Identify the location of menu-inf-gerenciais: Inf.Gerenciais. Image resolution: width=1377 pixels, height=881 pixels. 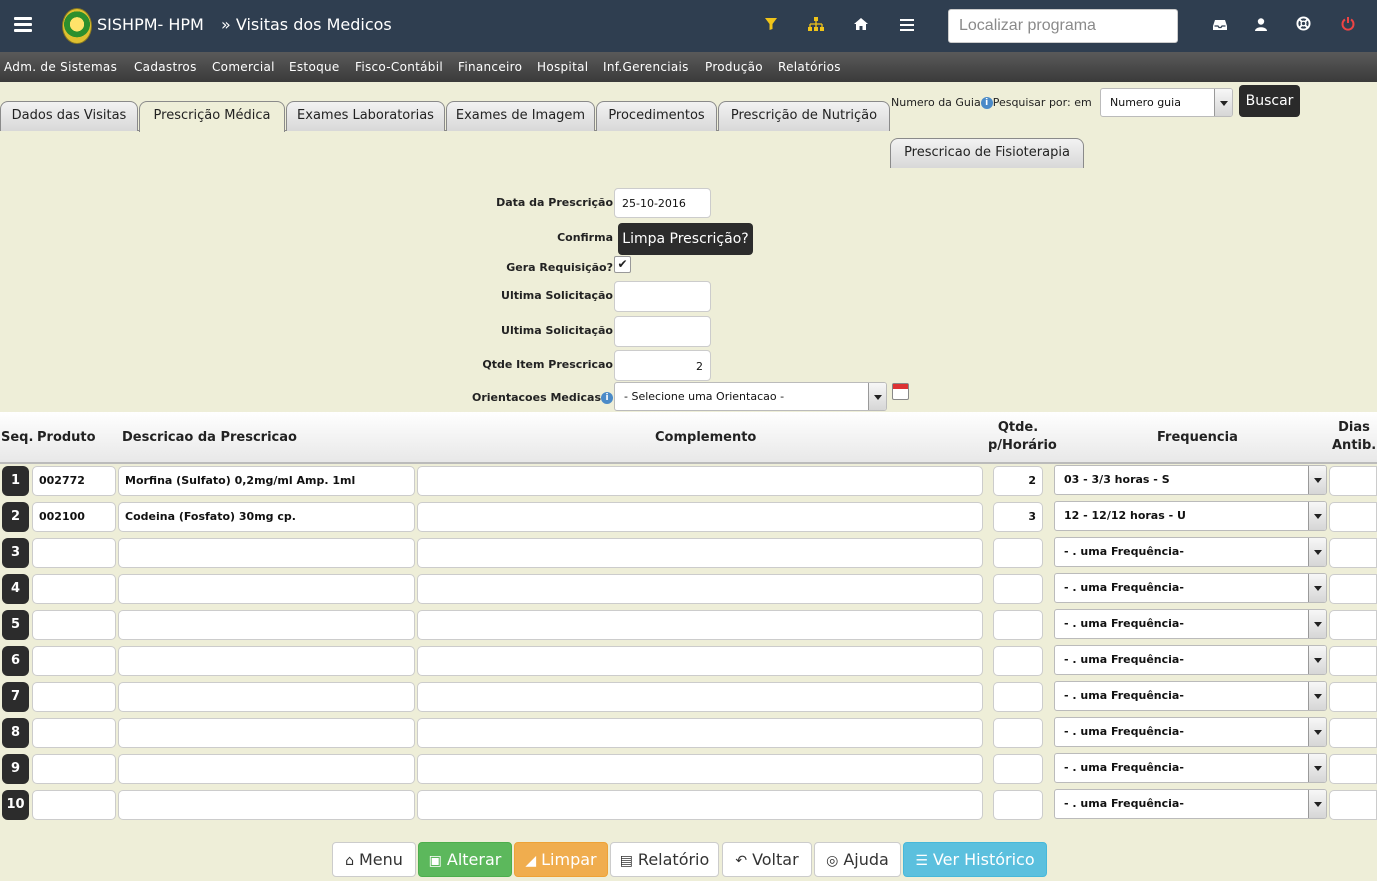
(646, 67).